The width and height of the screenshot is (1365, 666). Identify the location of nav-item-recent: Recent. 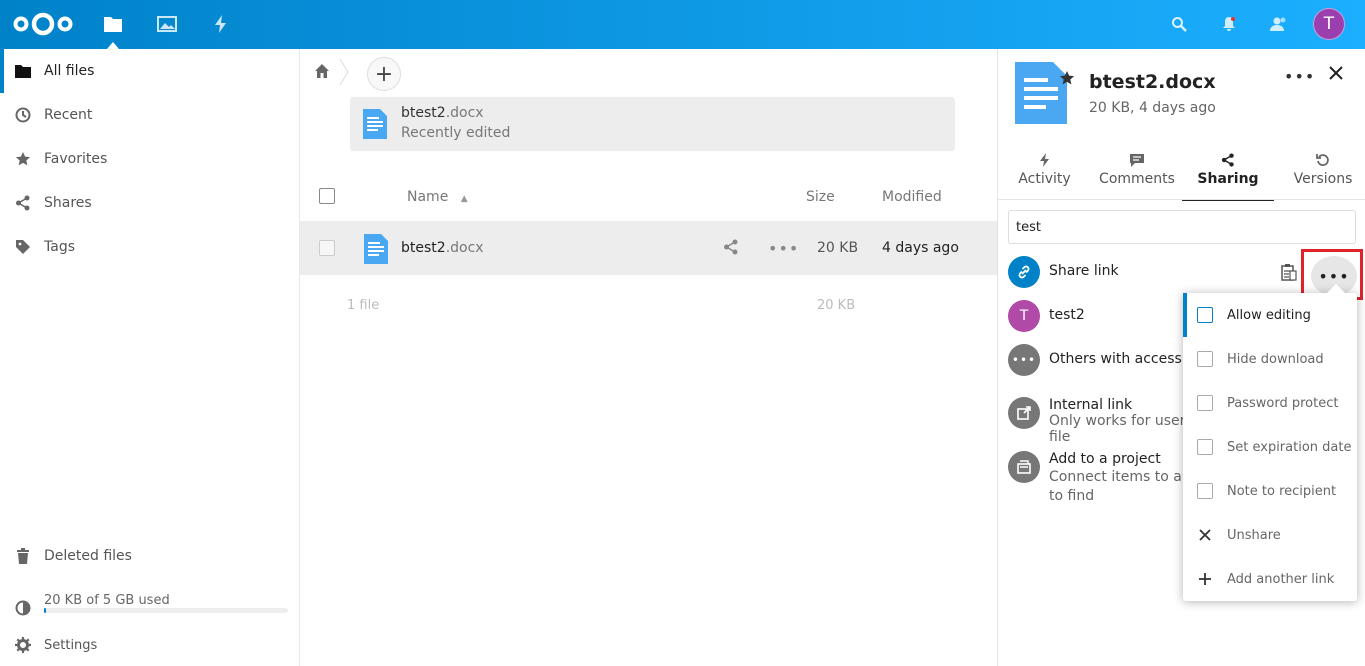
(149, 115).